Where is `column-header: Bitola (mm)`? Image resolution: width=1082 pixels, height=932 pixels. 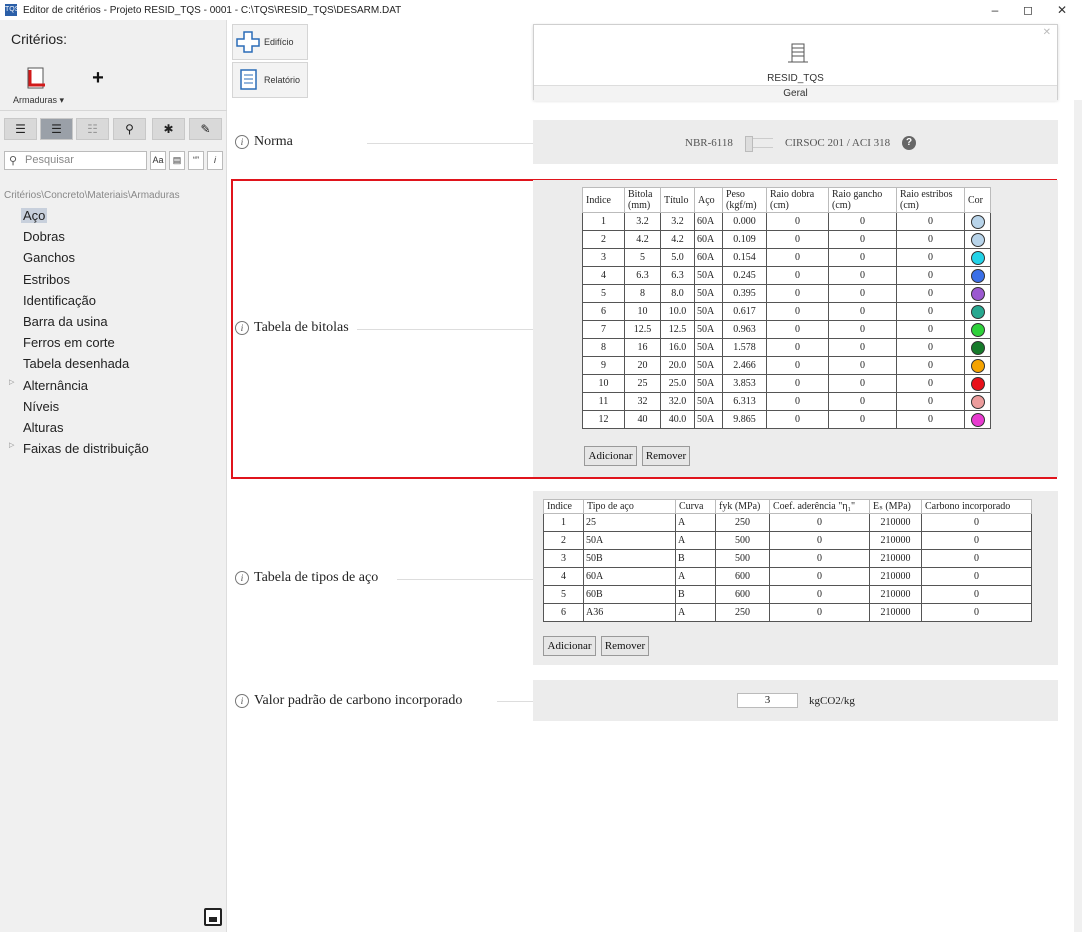 column-header: Bitola (mm) is located at coordinates (642, 200).